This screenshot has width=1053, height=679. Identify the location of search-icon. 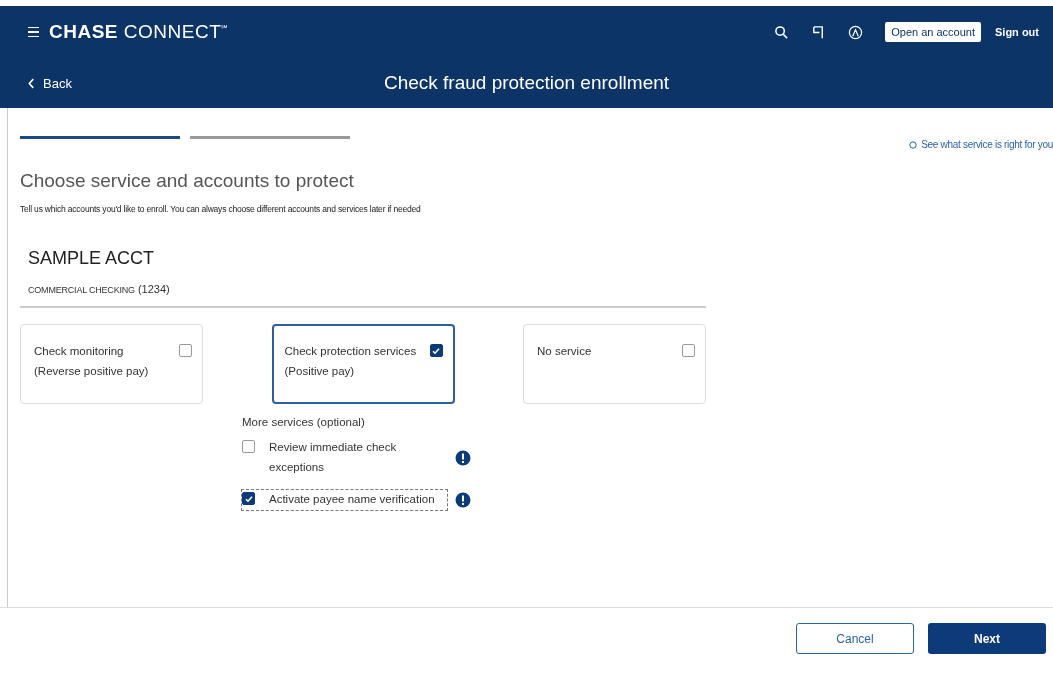
(782, 32).